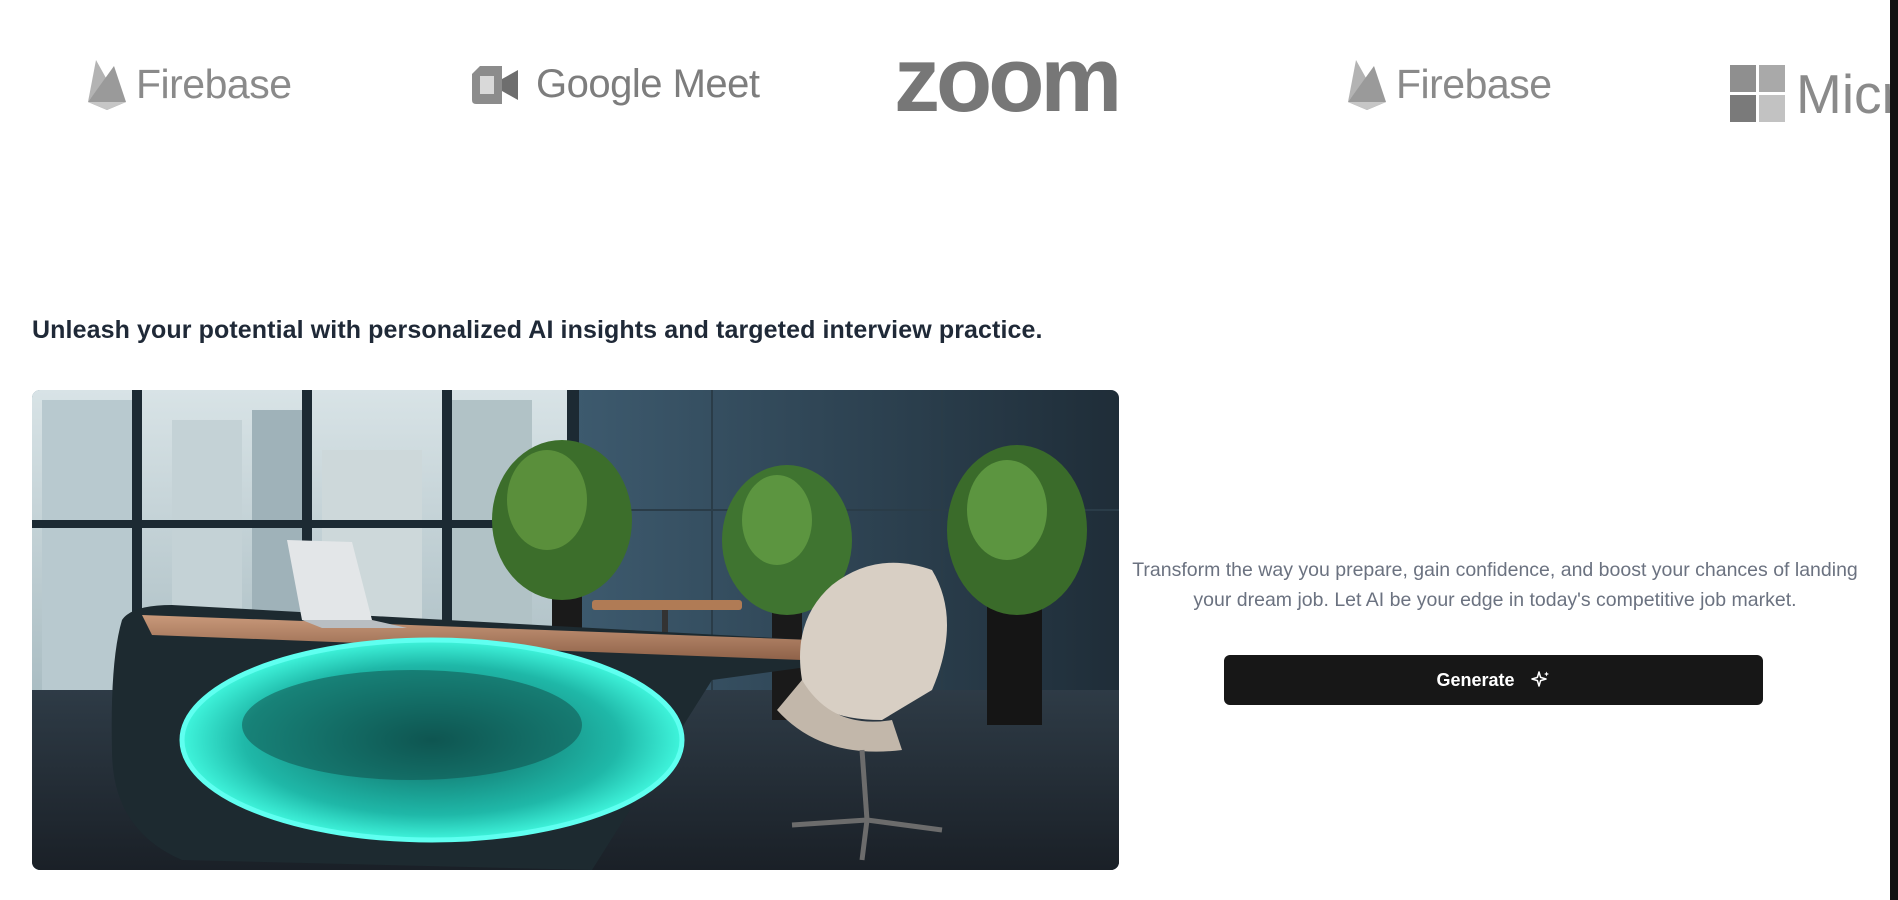  I want to click on microsoft-windows-icon, so click(1757, 93).